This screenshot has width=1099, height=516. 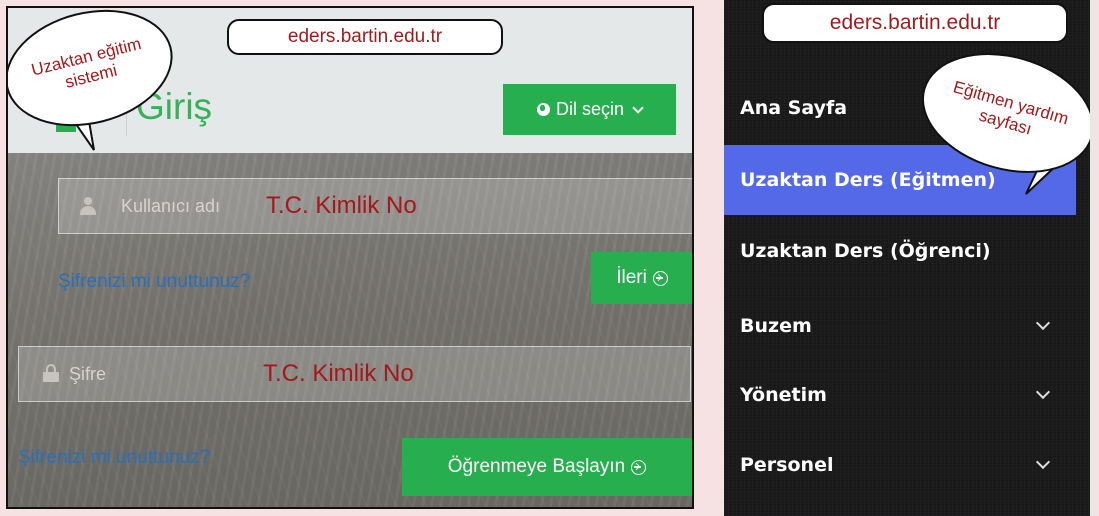 I want to click on menu-item-uzaktan-ders-ogrenci: Uzaktan Ders (Öğrenci), so click(x=900, y=251).